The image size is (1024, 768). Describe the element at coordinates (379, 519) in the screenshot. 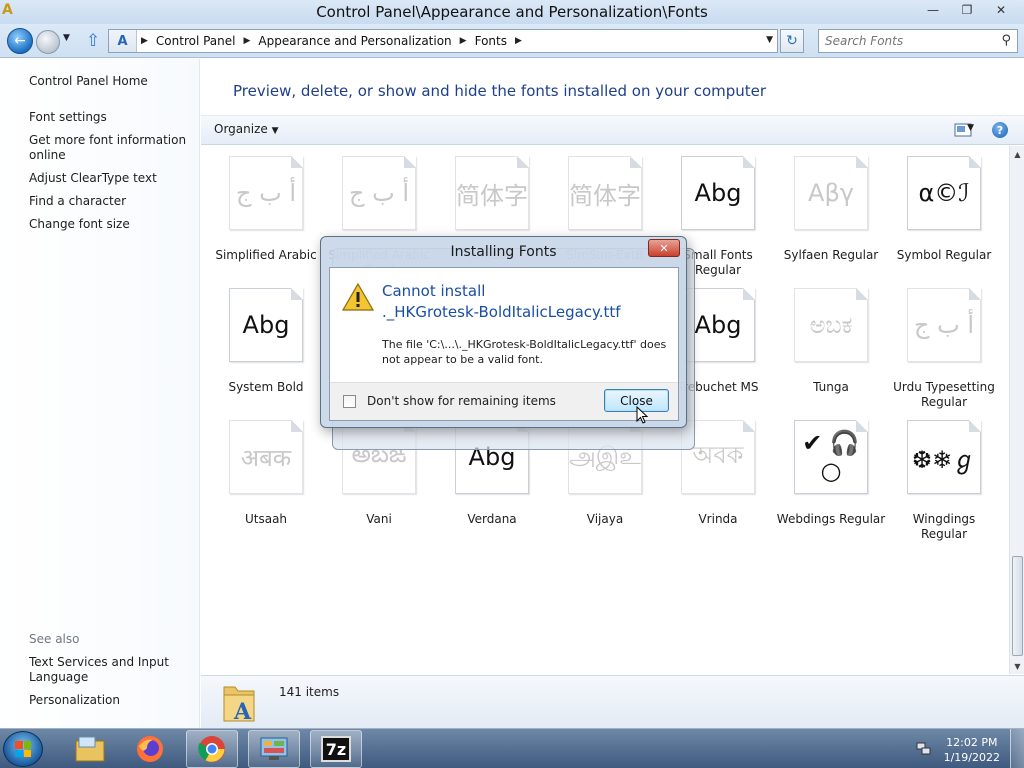

I see `font-name: Vani` at that location.